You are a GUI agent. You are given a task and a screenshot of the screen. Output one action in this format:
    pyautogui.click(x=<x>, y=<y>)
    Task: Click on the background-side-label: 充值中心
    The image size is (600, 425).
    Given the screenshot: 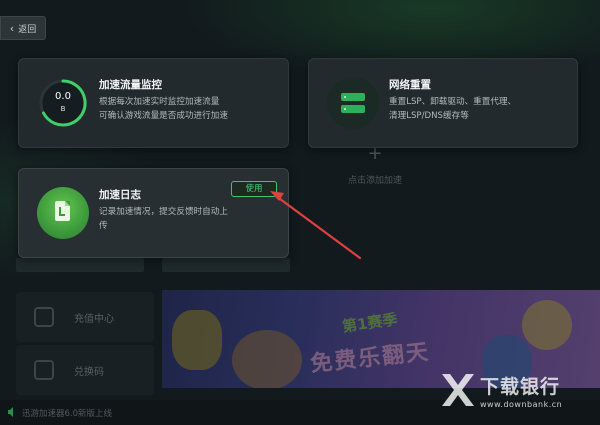 What is the action you would take?
    pyautogui.click(x=94, y=319)
    